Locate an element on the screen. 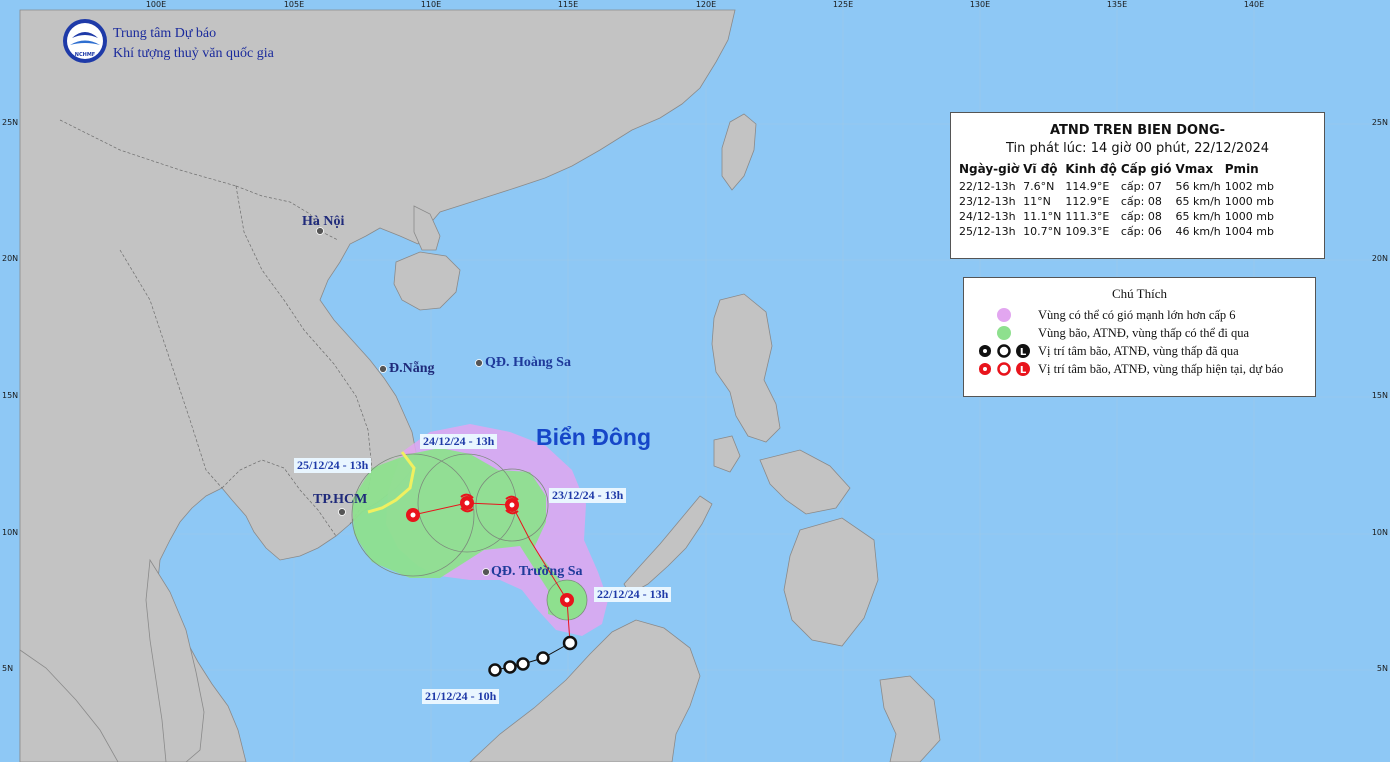 The width and height of the screenshot is (1390, 762). table-cell: 112.9°E is located at coordinates (1087, 201).